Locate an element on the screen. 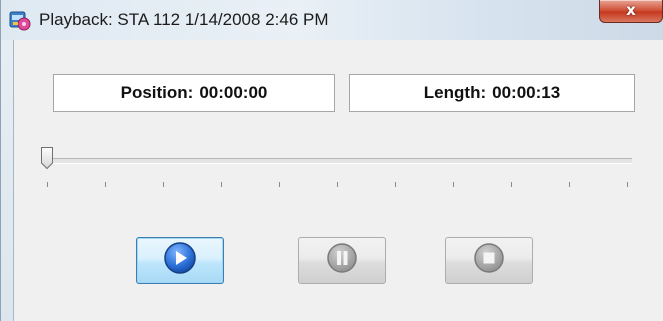  length-display: Length: 00:00:13 is located at coordinates (492, 93).